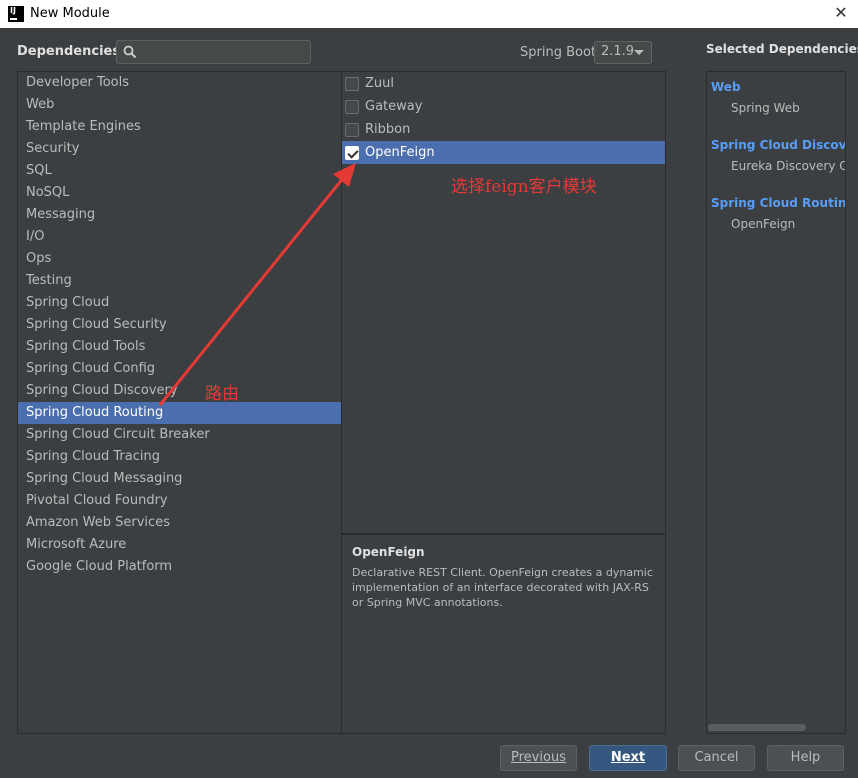  I want to click on feign-annotation: 选择feign客户模块, so click(524, 187).